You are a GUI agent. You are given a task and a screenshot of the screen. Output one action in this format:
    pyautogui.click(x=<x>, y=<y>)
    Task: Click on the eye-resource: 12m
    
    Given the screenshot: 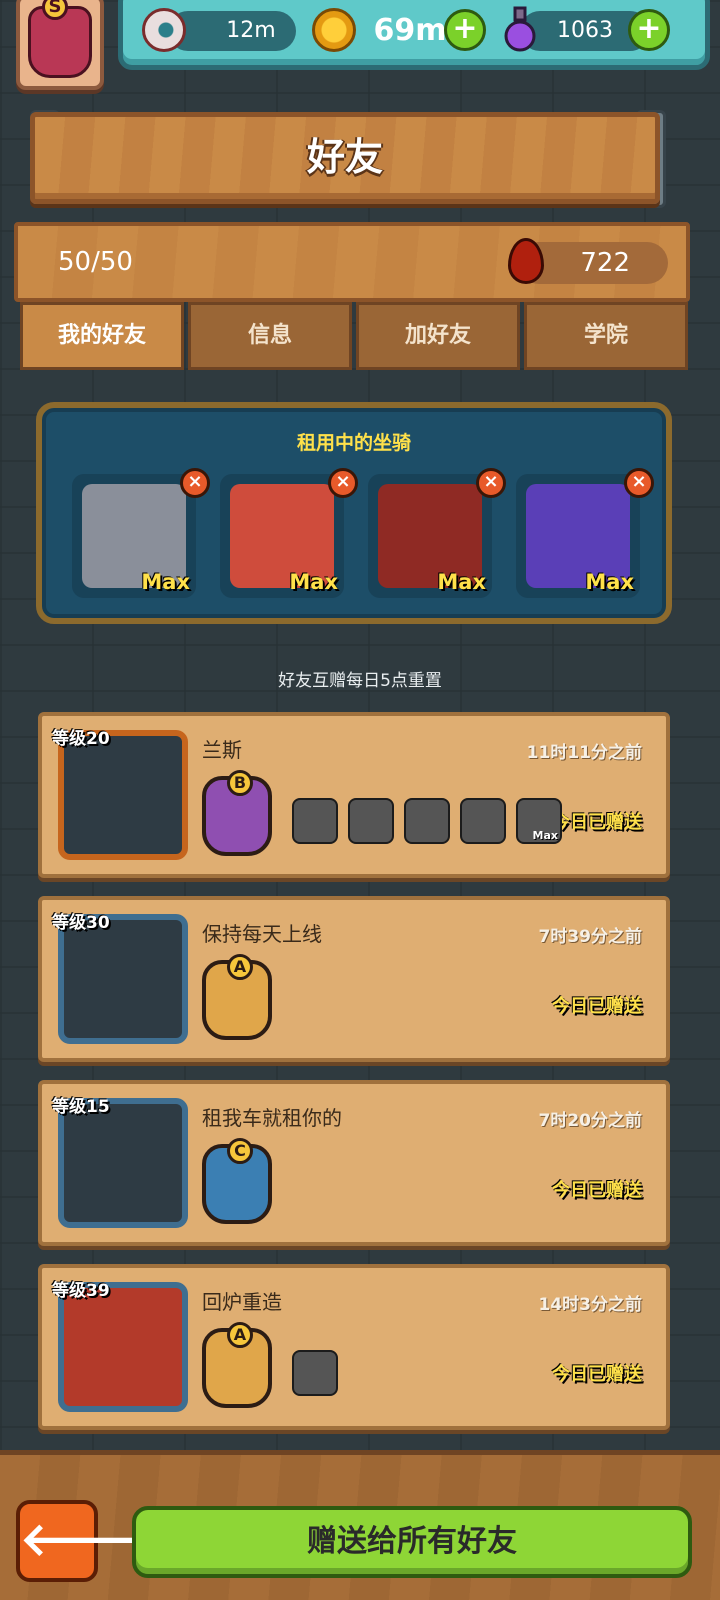 What is the action you would take?
    pyautogui.click(x=232, y=31)
    